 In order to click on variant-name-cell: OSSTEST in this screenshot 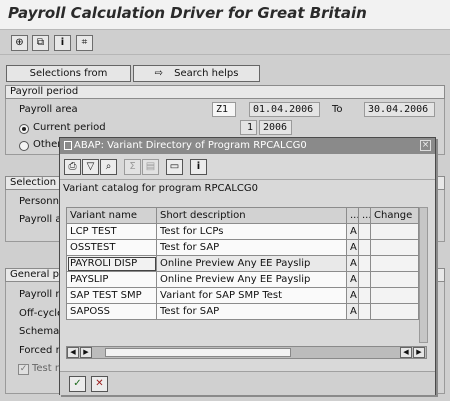, I will do `click(111, 247)`.